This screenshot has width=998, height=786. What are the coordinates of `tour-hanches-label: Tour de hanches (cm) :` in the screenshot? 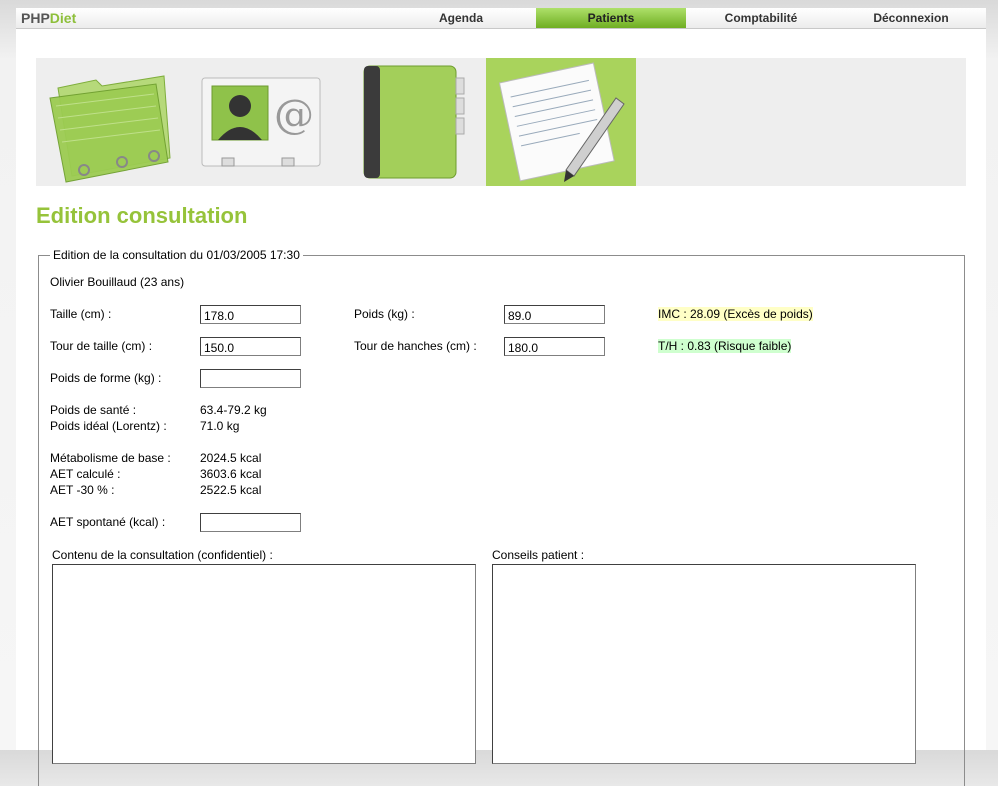 It's located at (415, 346).